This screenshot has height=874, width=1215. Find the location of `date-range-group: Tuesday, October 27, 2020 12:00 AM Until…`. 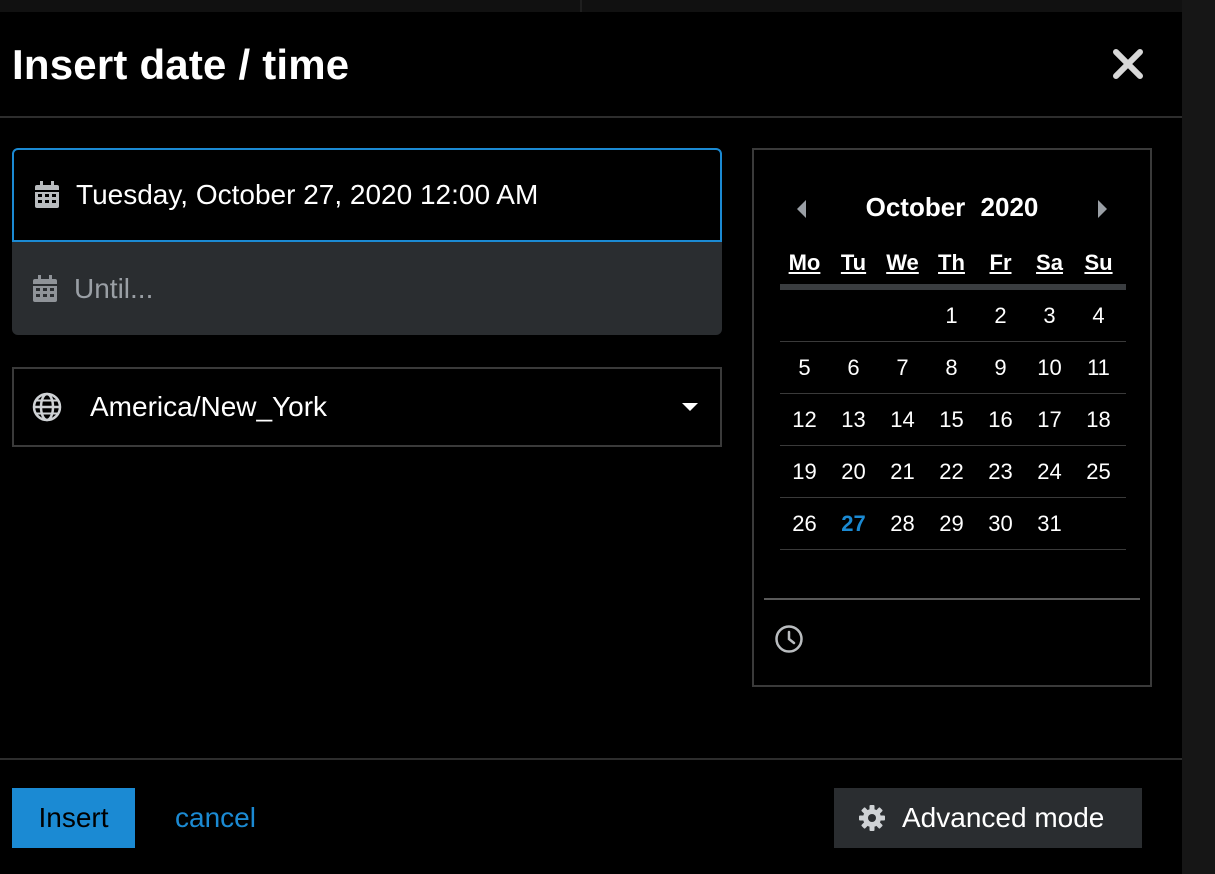

date-range-group: Tuesday, October 27, 2020 12:00 AM Until… is located at coordinates (367, 241).